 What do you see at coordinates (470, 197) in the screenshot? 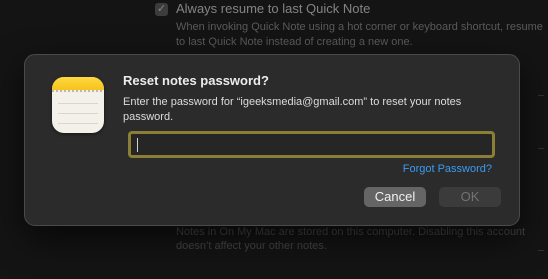
I see `ok-button: OK` at bounding box center [470, 197].